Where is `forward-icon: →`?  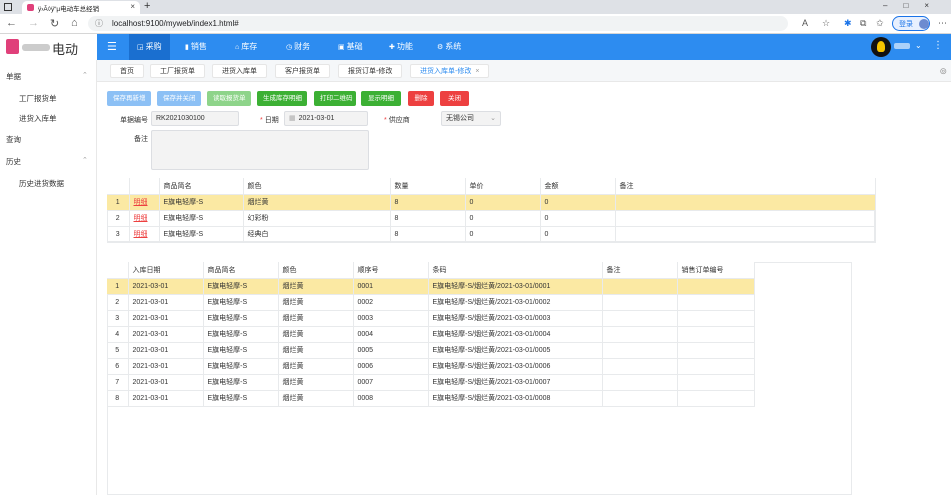
forward-icon: → is located at coordinates (33, 23).